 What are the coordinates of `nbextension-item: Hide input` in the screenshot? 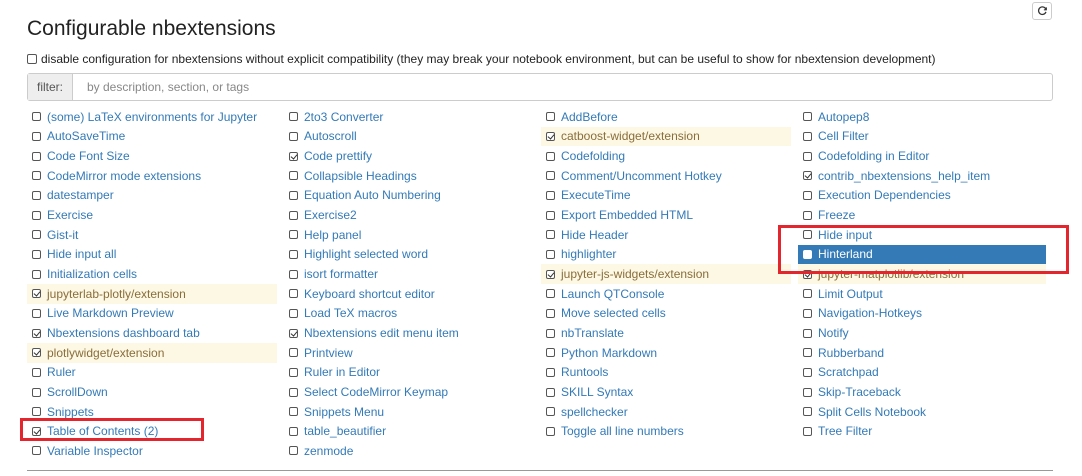 It's located at (922, 235).